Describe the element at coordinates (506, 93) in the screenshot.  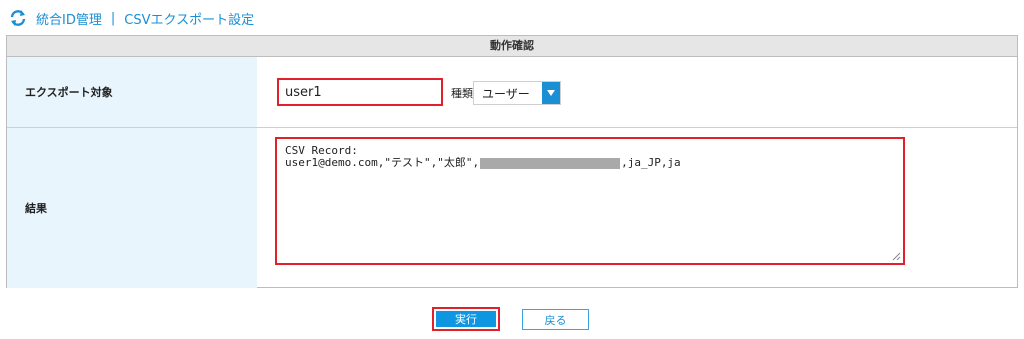
I see `kind-select-value: ユーザー` at that location.